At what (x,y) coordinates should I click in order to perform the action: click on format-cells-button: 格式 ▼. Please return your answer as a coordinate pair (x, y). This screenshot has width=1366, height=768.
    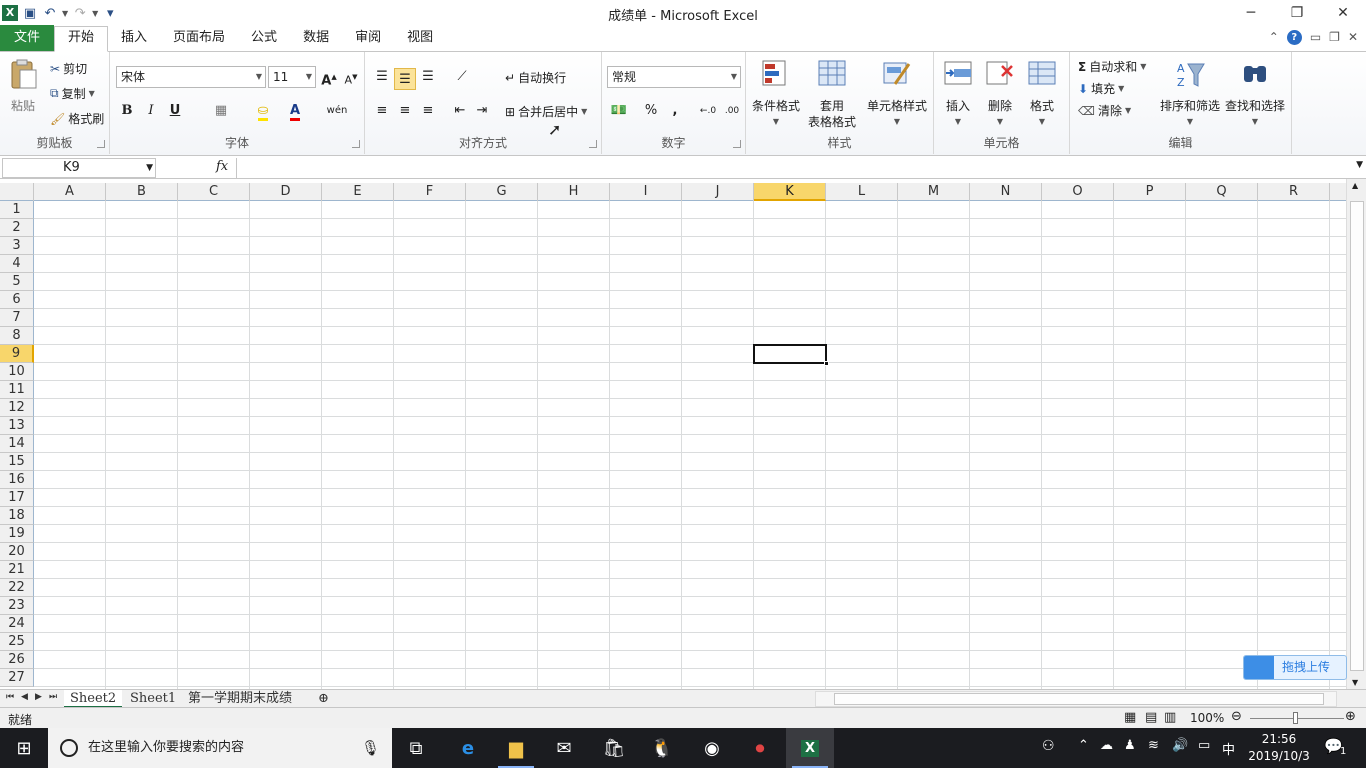
    Looking at the image, I should click on (1042, 94).